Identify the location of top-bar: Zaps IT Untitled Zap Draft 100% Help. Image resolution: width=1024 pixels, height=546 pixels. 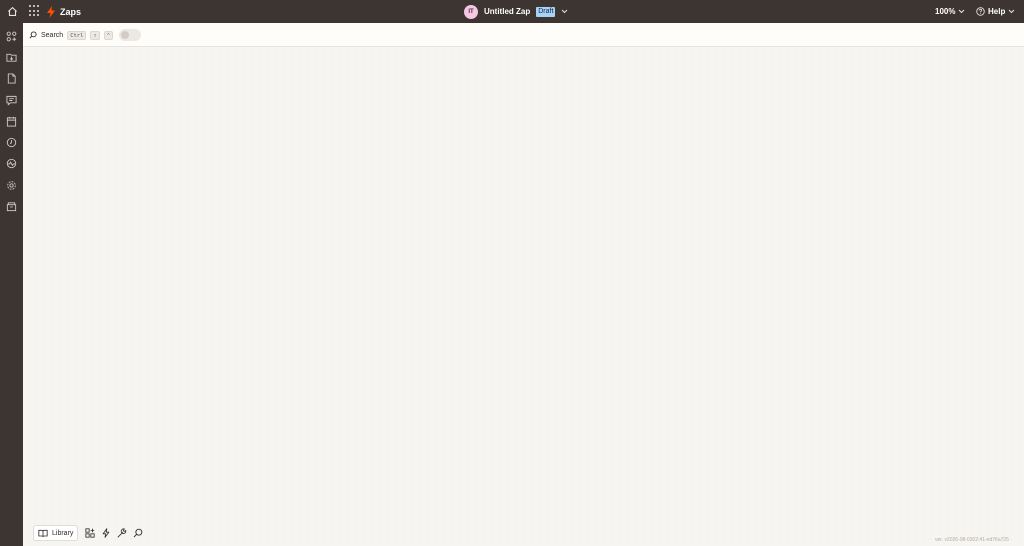
(512, 11).